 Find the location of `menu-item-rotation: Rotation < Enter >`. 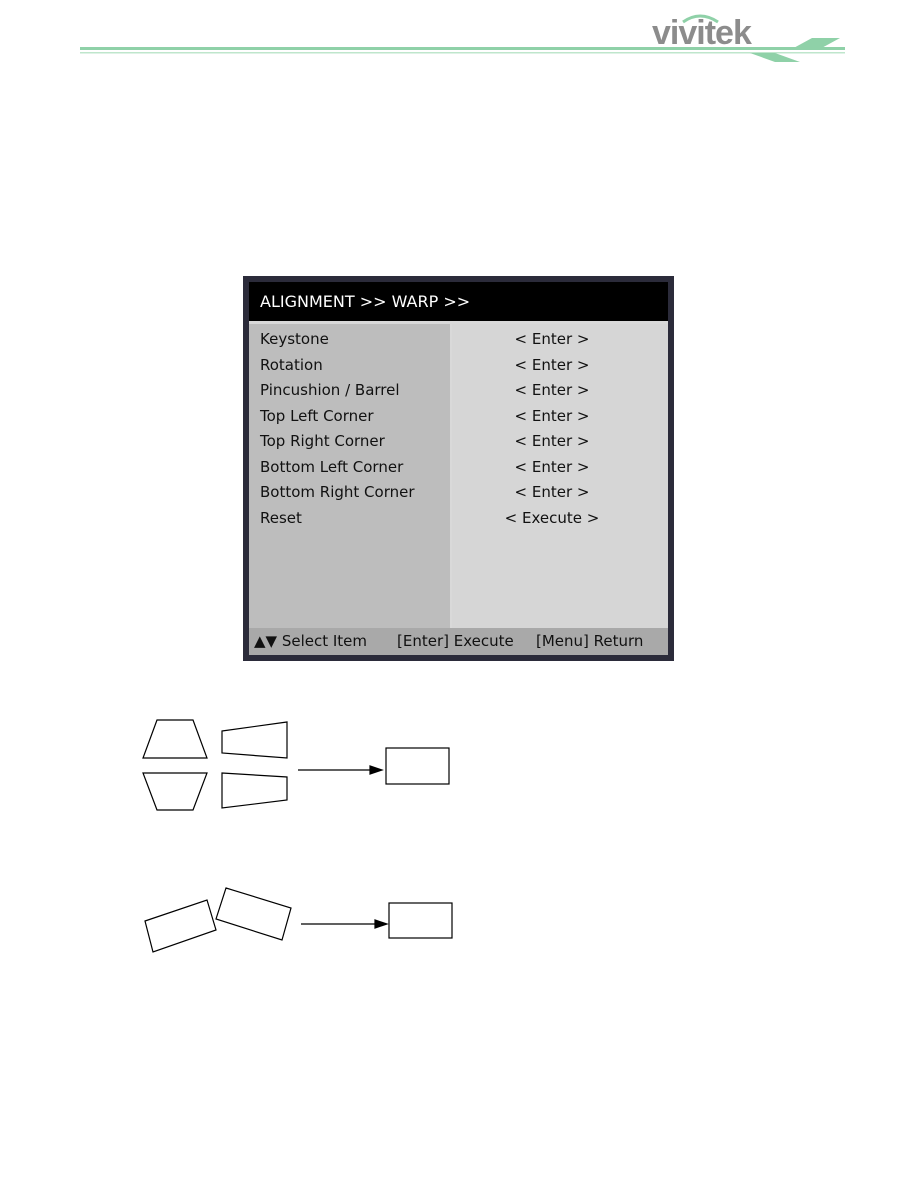

menu-item-rotation: Rotation < Enter > is located at coordinates (458, 368).